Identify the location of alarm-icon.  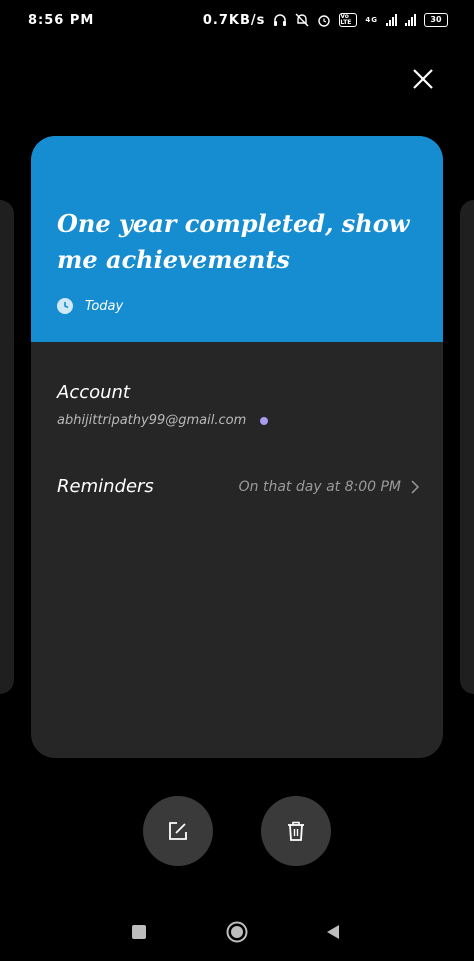
(324, 21).